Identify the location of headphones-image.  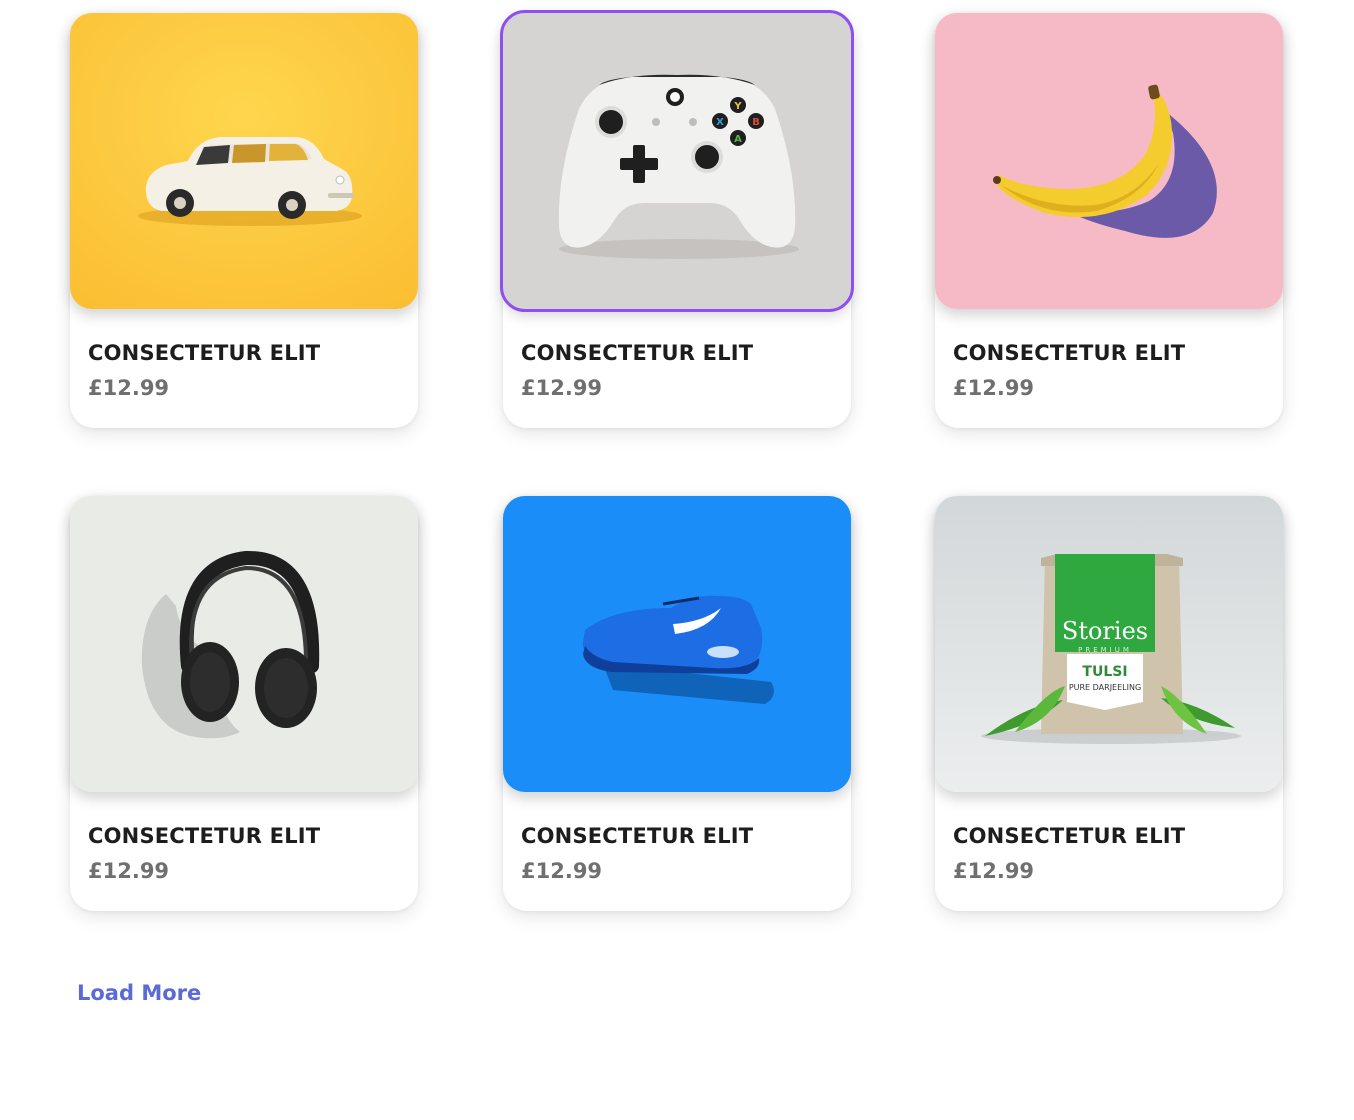
(244, 644).